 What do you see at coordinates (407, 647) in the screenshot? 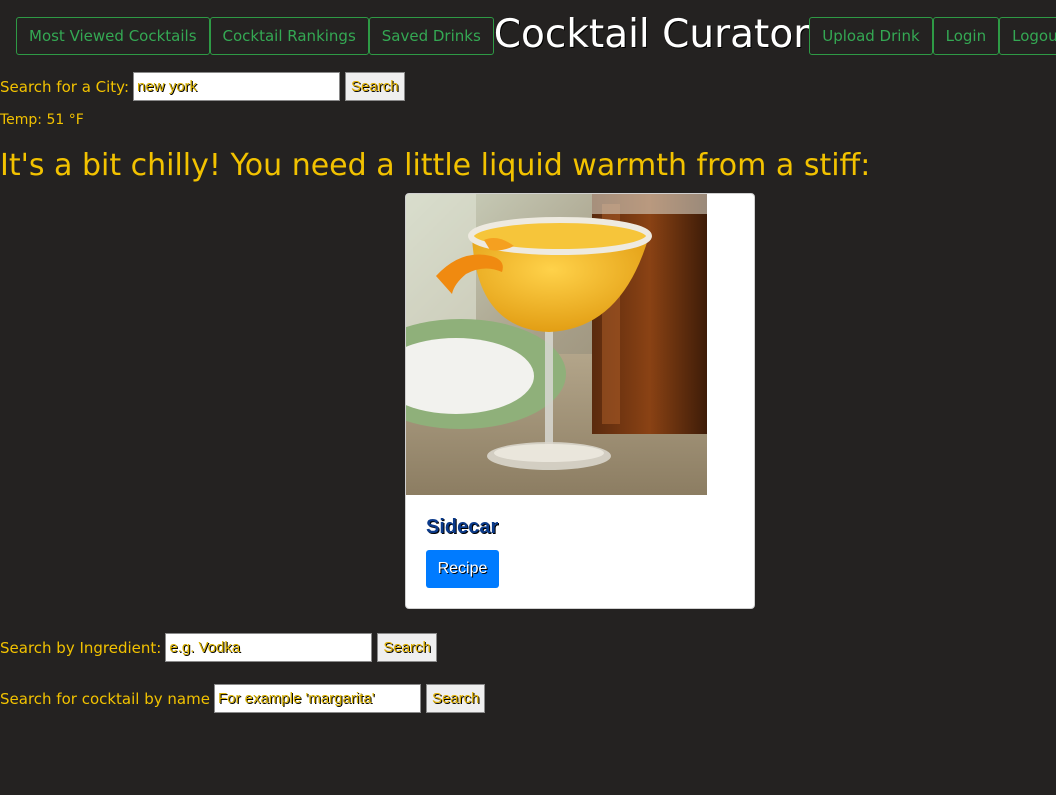
I see `ingredient-search-button: Search` at bounding box center [407, 647].